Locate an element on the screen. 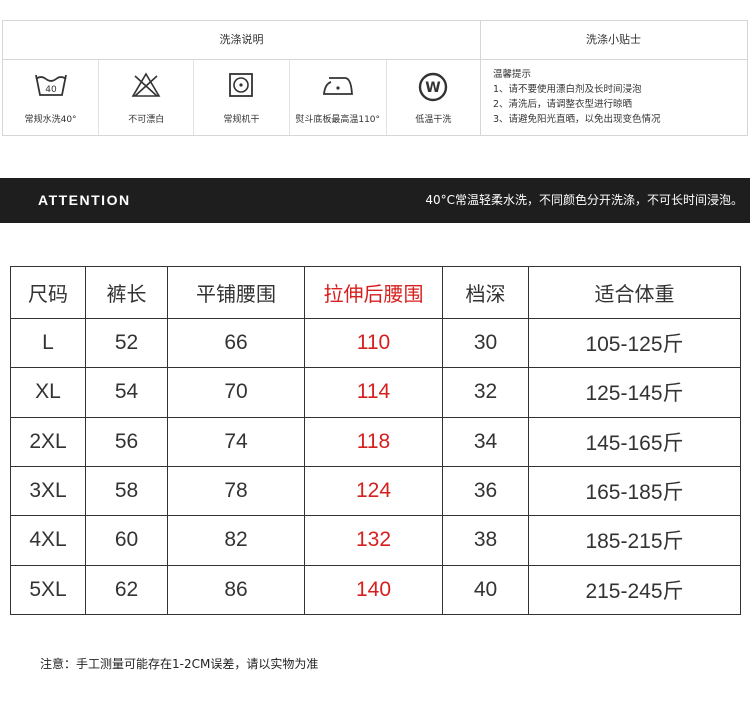  tip-item: 1、请不要使用漂白剂及长时间浸泡 is located at coordinates (567, 89).